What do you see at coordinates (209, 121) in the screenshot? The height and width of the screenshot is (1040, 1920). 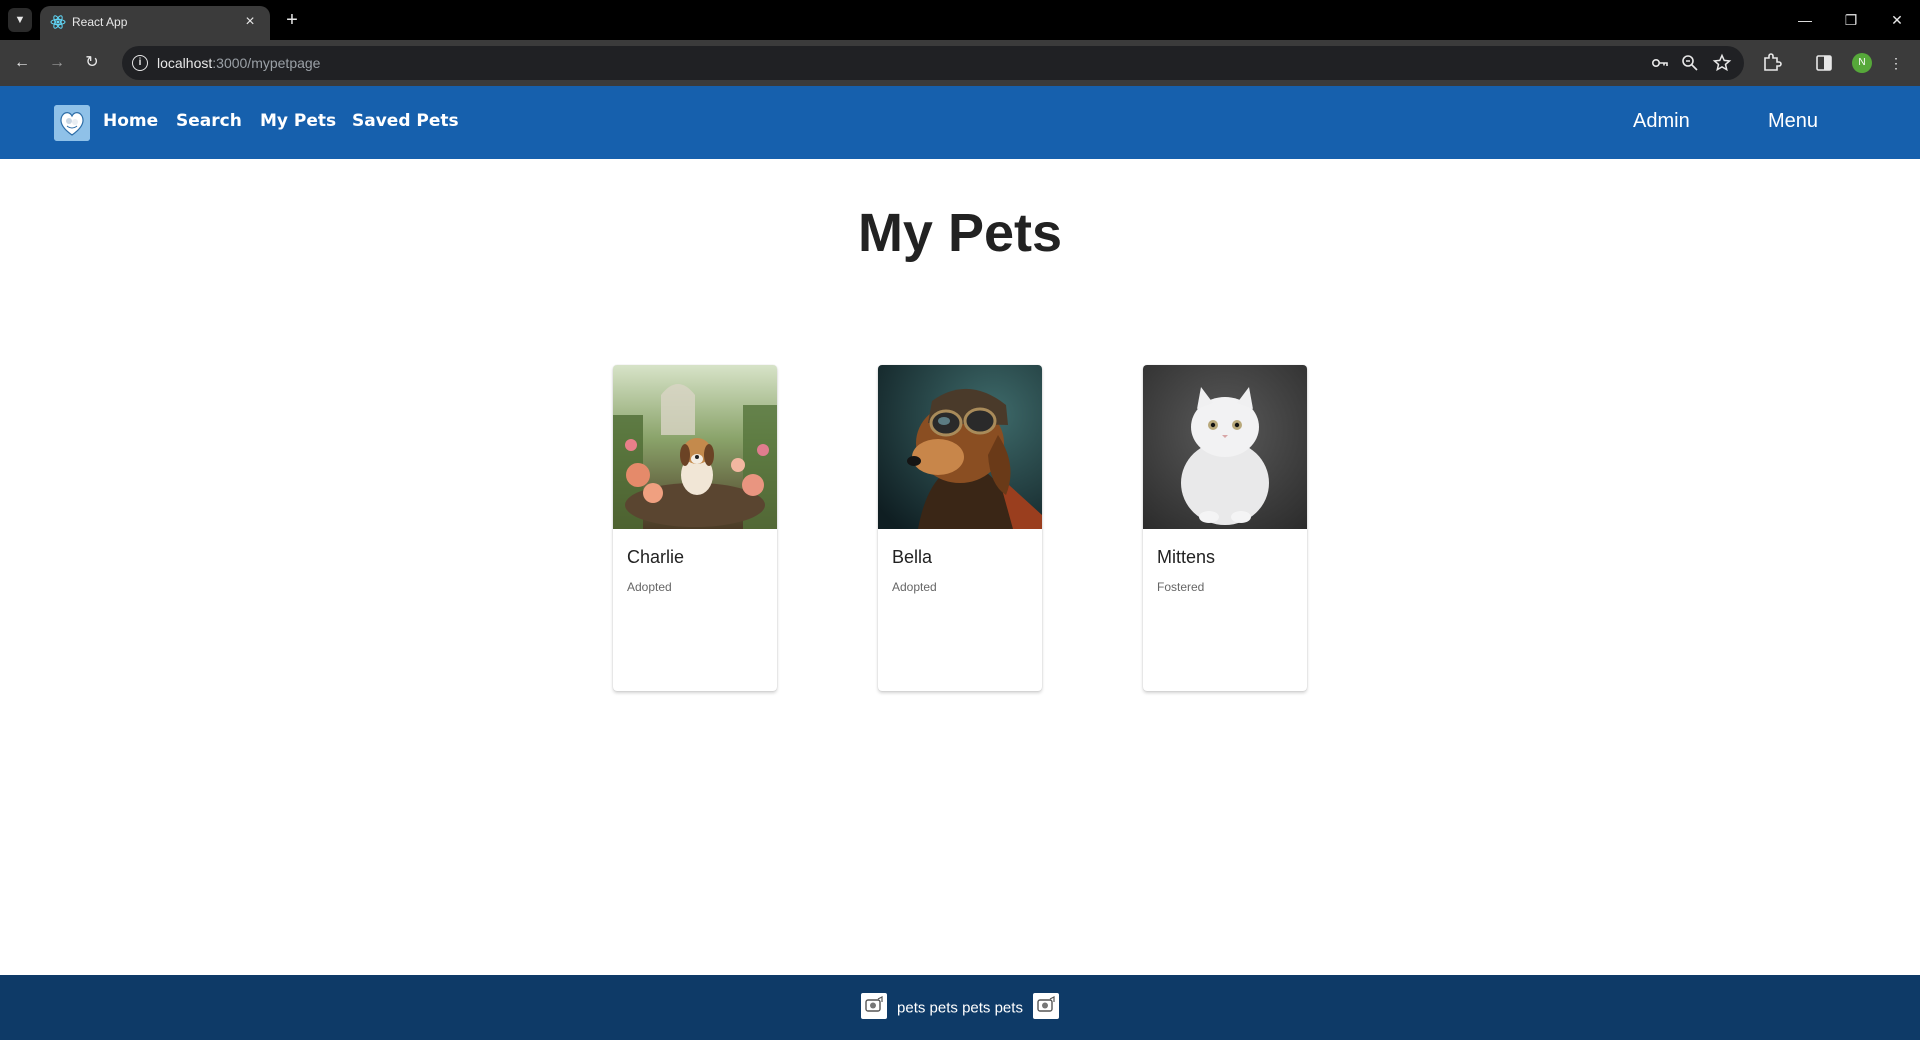 I see `nav-search-link: Search` at bounding box center [209, 121].